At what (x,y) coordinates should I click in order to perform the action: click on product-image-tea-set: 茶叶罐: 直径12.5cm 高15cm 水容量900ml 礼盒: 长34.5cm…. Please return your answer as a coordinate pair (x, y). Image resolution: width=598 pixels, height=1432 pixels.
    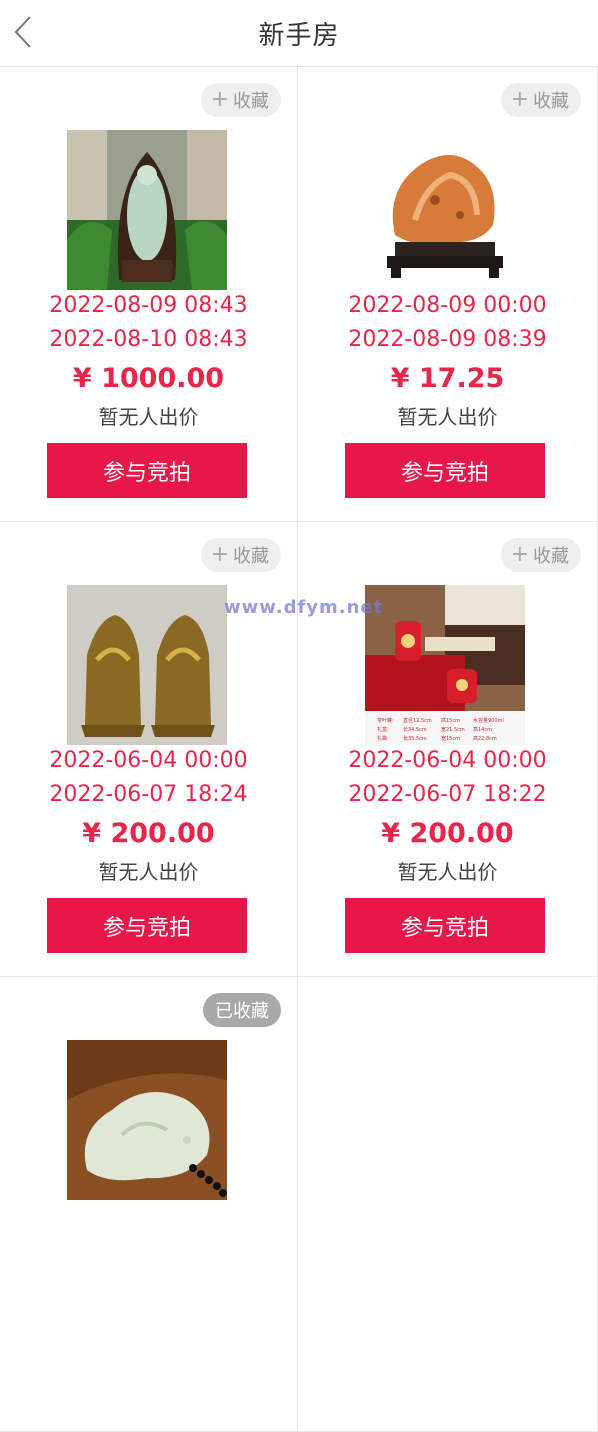
    Looking at the image, I should click on (445, 665).